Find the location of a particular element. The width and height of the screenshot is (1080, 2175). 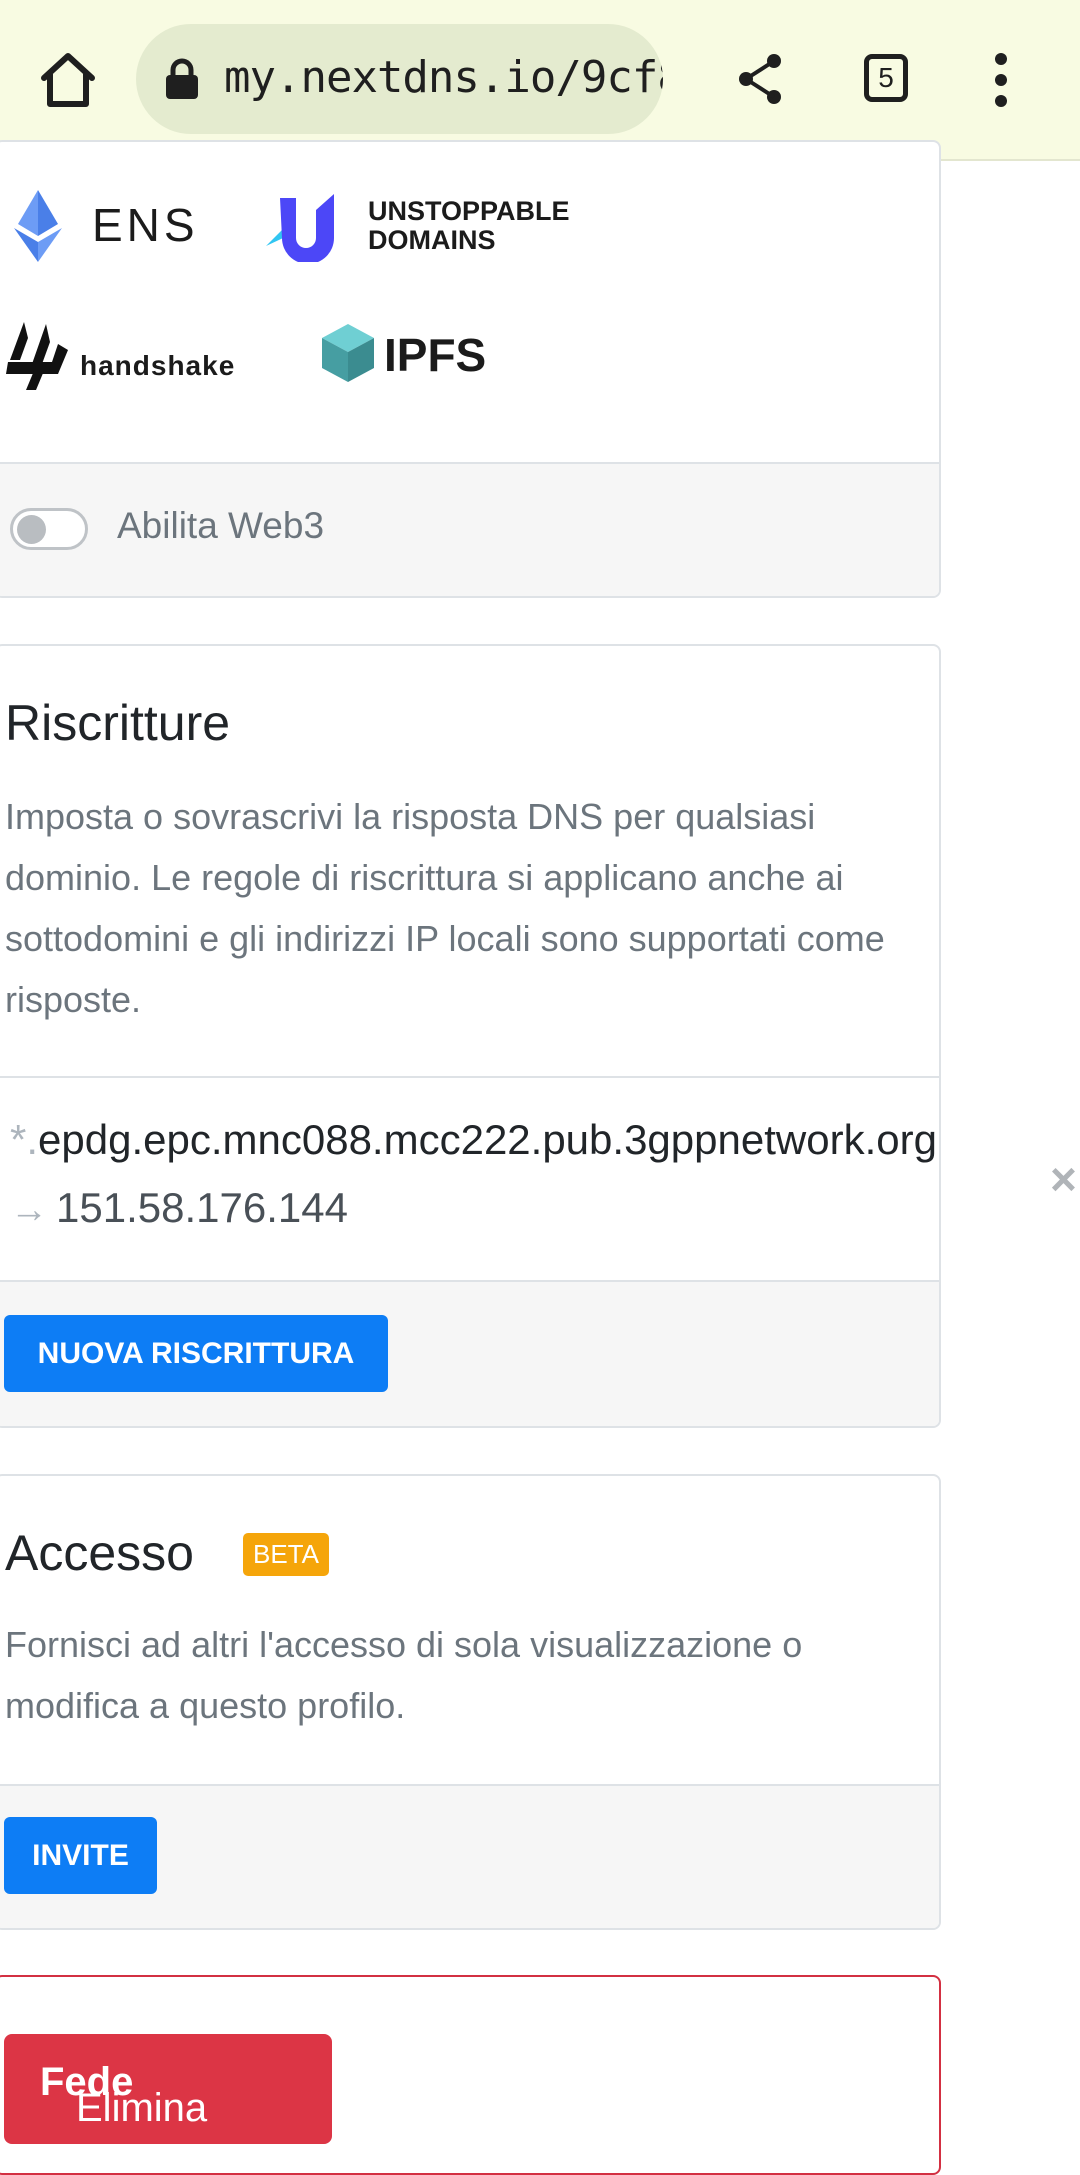

unstoppable-domains-wordmark: UNSTOPPABLE DOMAINS is located at coordinates (469, 226).